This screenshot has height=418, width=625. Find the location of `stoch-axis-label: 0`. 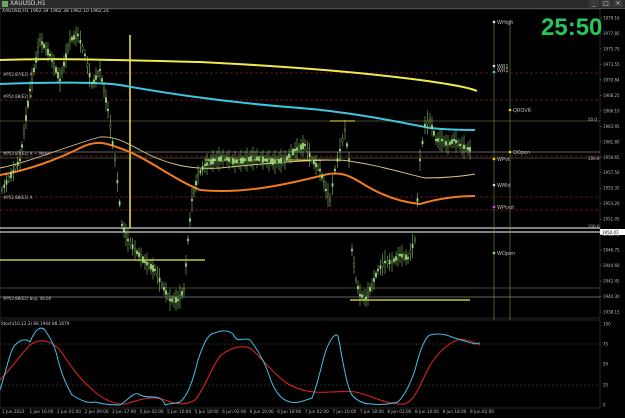

stoch-axis-label: 0 is located at coordinates (604, 405).